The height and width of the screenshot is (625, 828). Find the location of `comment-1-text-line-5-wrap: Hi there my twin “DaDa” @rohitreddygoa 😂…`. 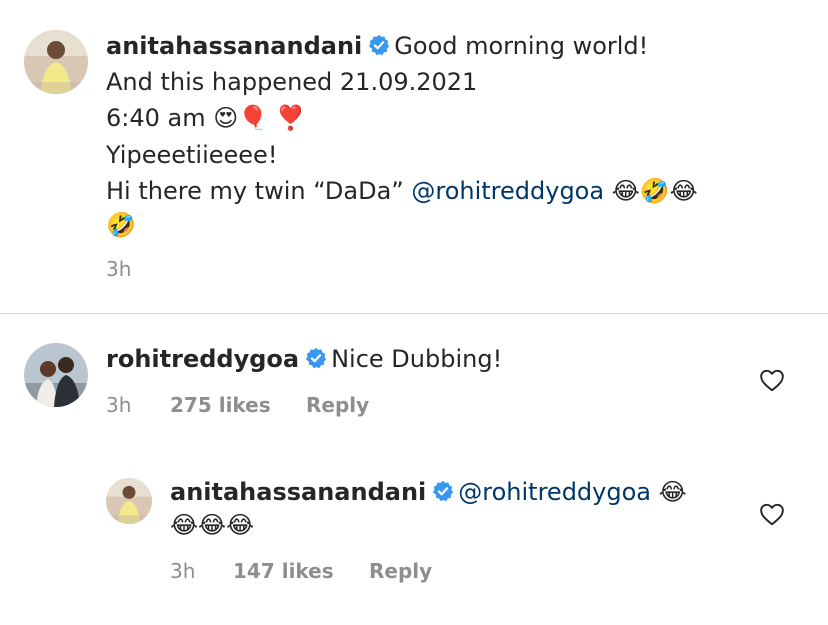

comment-1-text-line-5-wrap: Hi there my twin “DaDa” @rohitreddygoa 😂… is located at coordinates (402, 191).